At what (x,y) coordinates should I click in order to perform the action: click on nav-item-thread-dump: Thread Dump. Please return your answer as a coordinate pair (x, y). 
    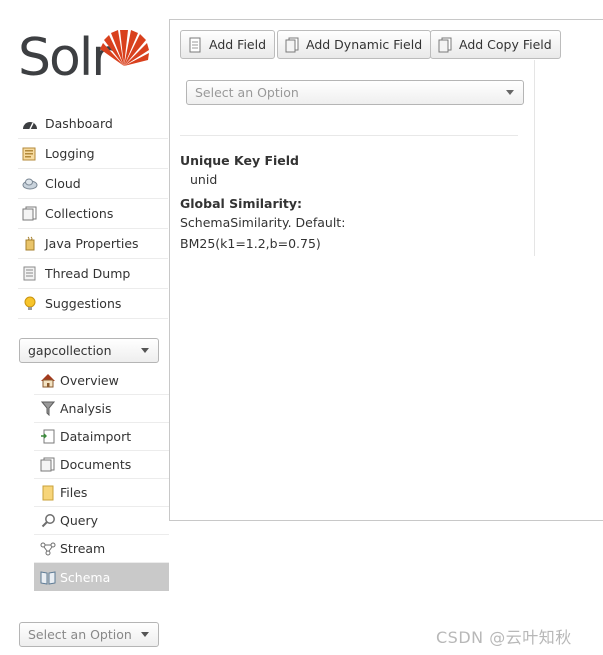
    Looking at the image, I should click on (93, 274).